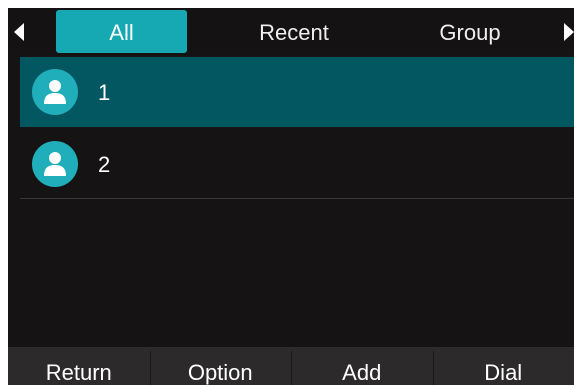 This screenshot has height=385, width=574. I want to click on tab-bar: All Recent Group, so click(291, 31).